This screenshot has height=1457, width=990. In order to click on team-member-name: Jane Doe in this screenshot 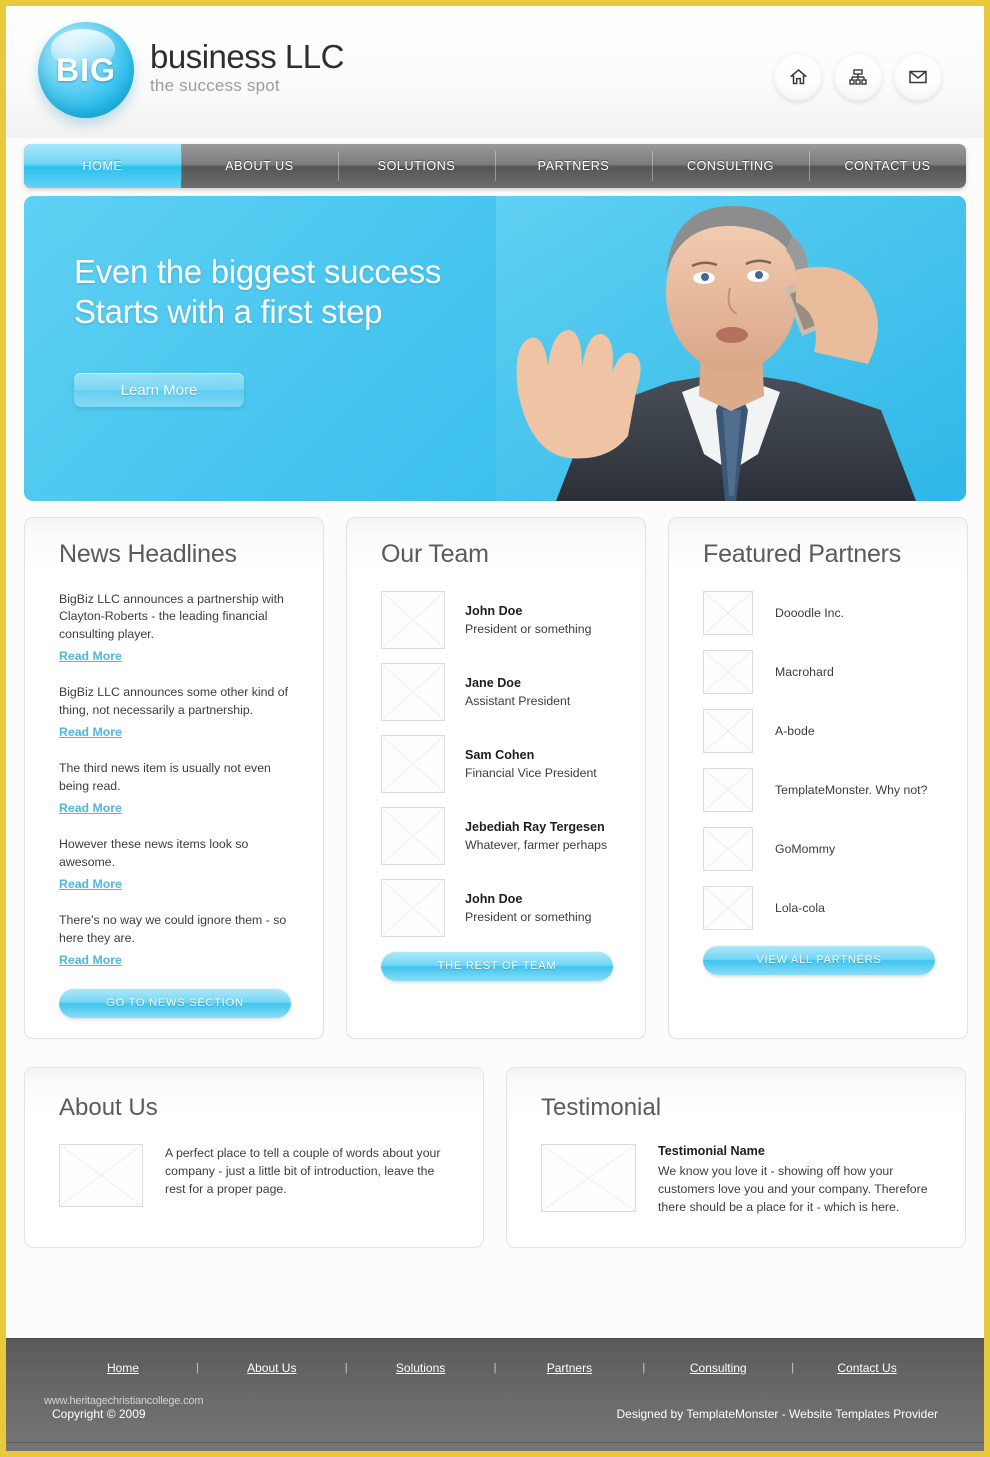, I will do `click(493, 683)`.